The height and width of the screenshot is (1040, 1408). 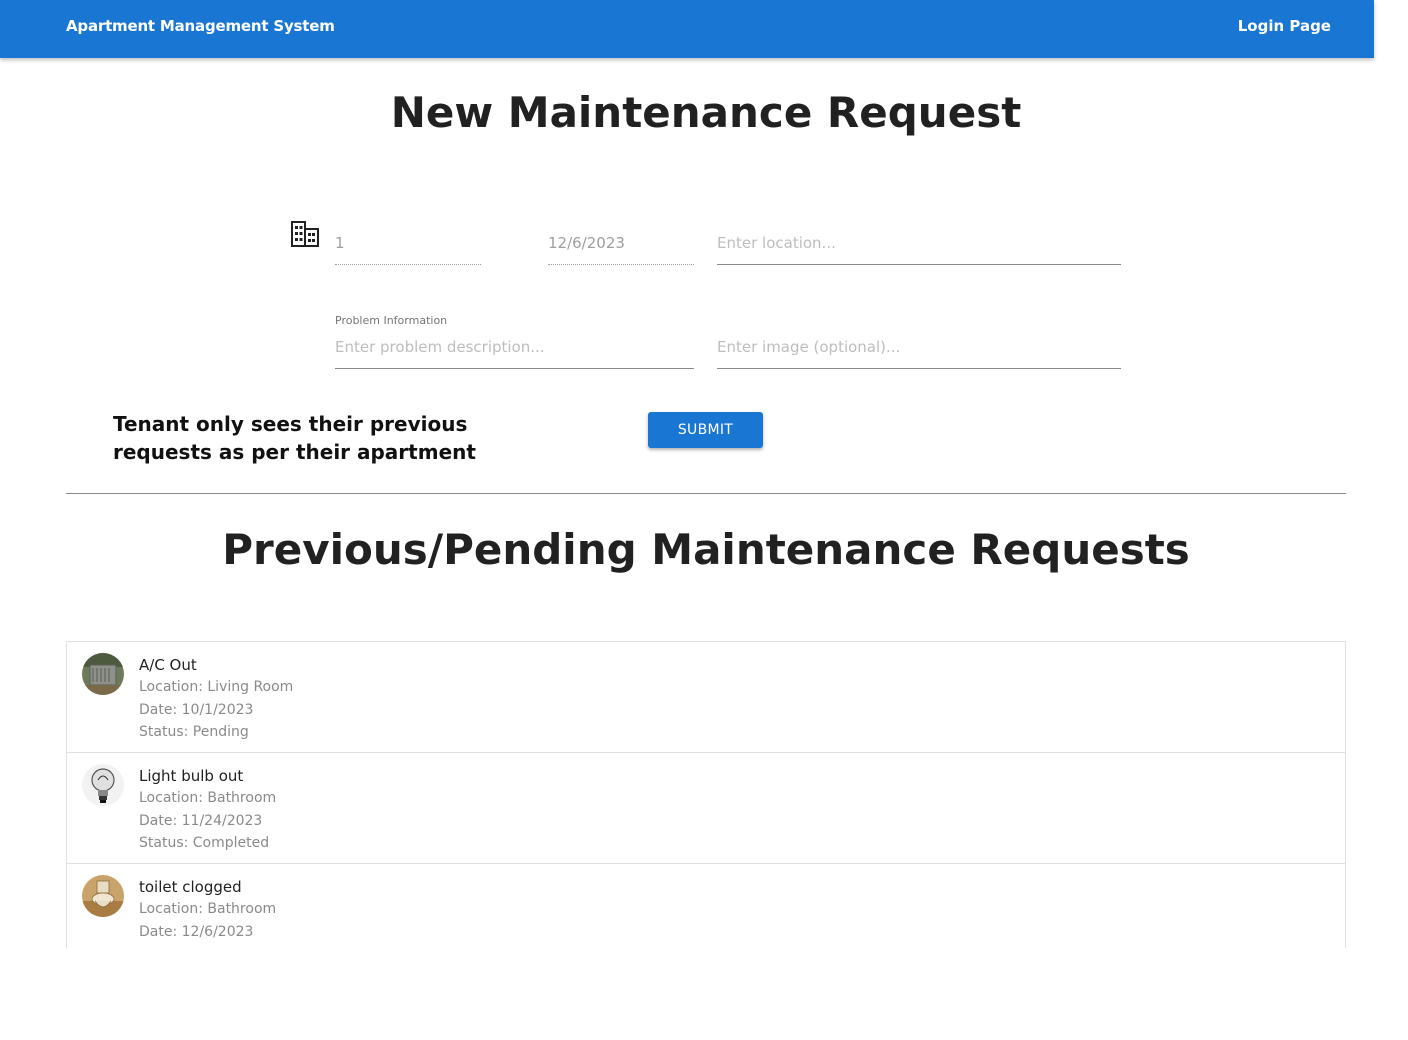 I want to click on problem-description-field: Problem Information, so click(x=514, y=341).